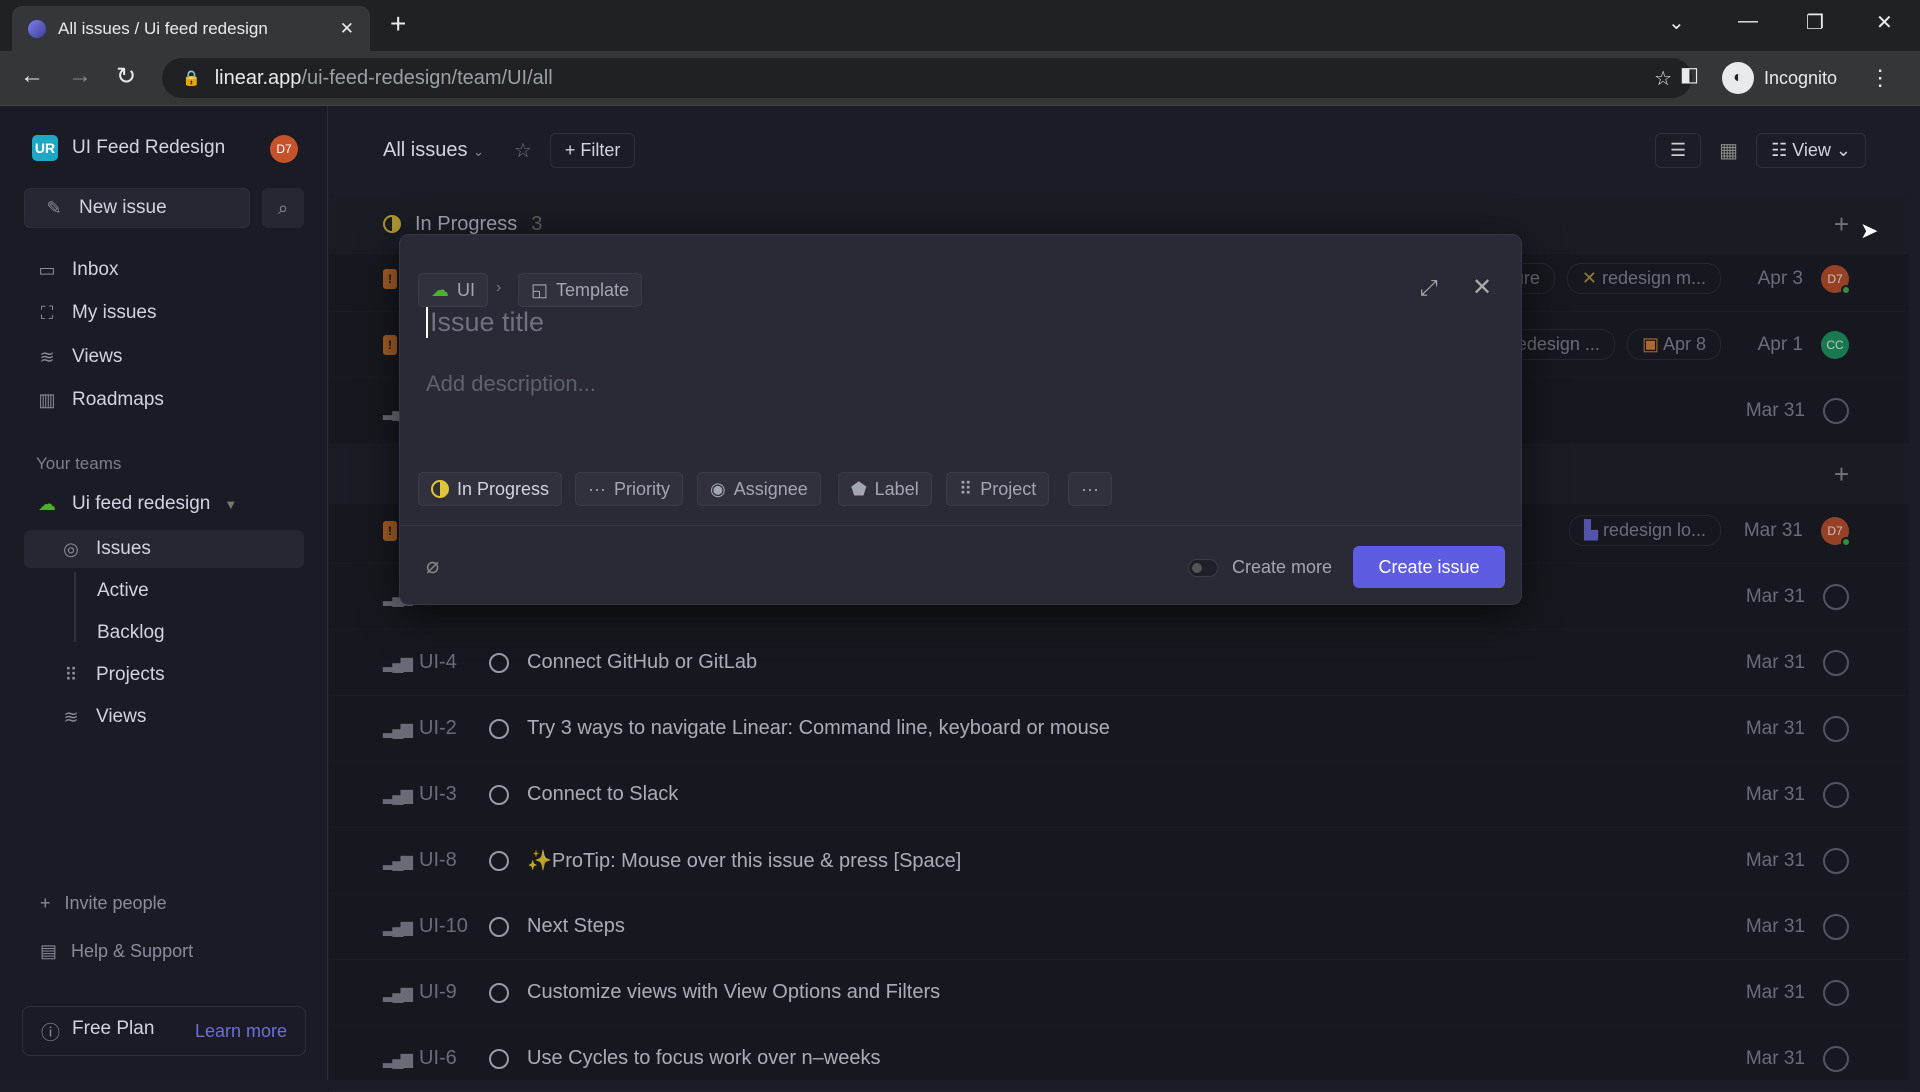  I want to click on linear-favicon-icon, so click(37, 28).